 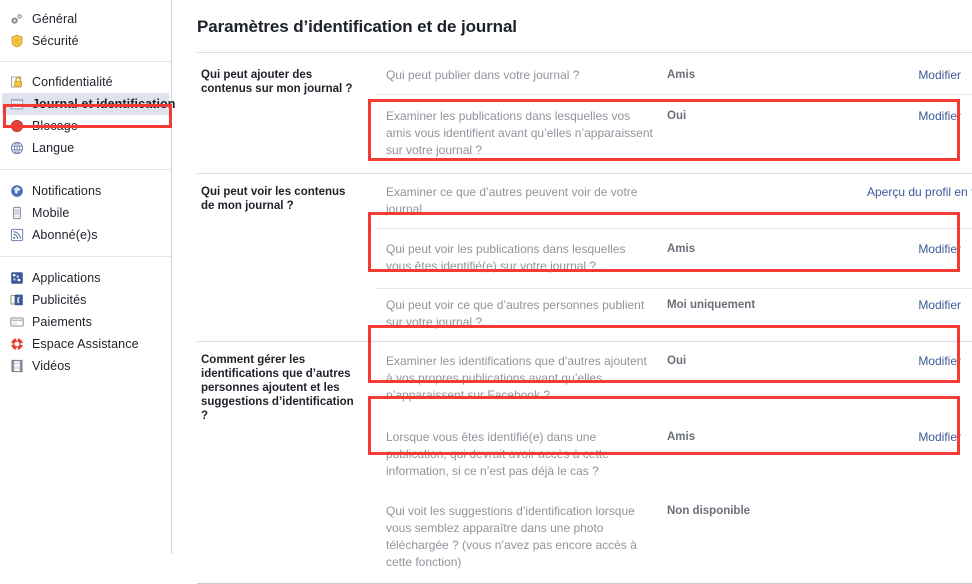 I want to click on svg-text: f, so click(x=18, y=300).